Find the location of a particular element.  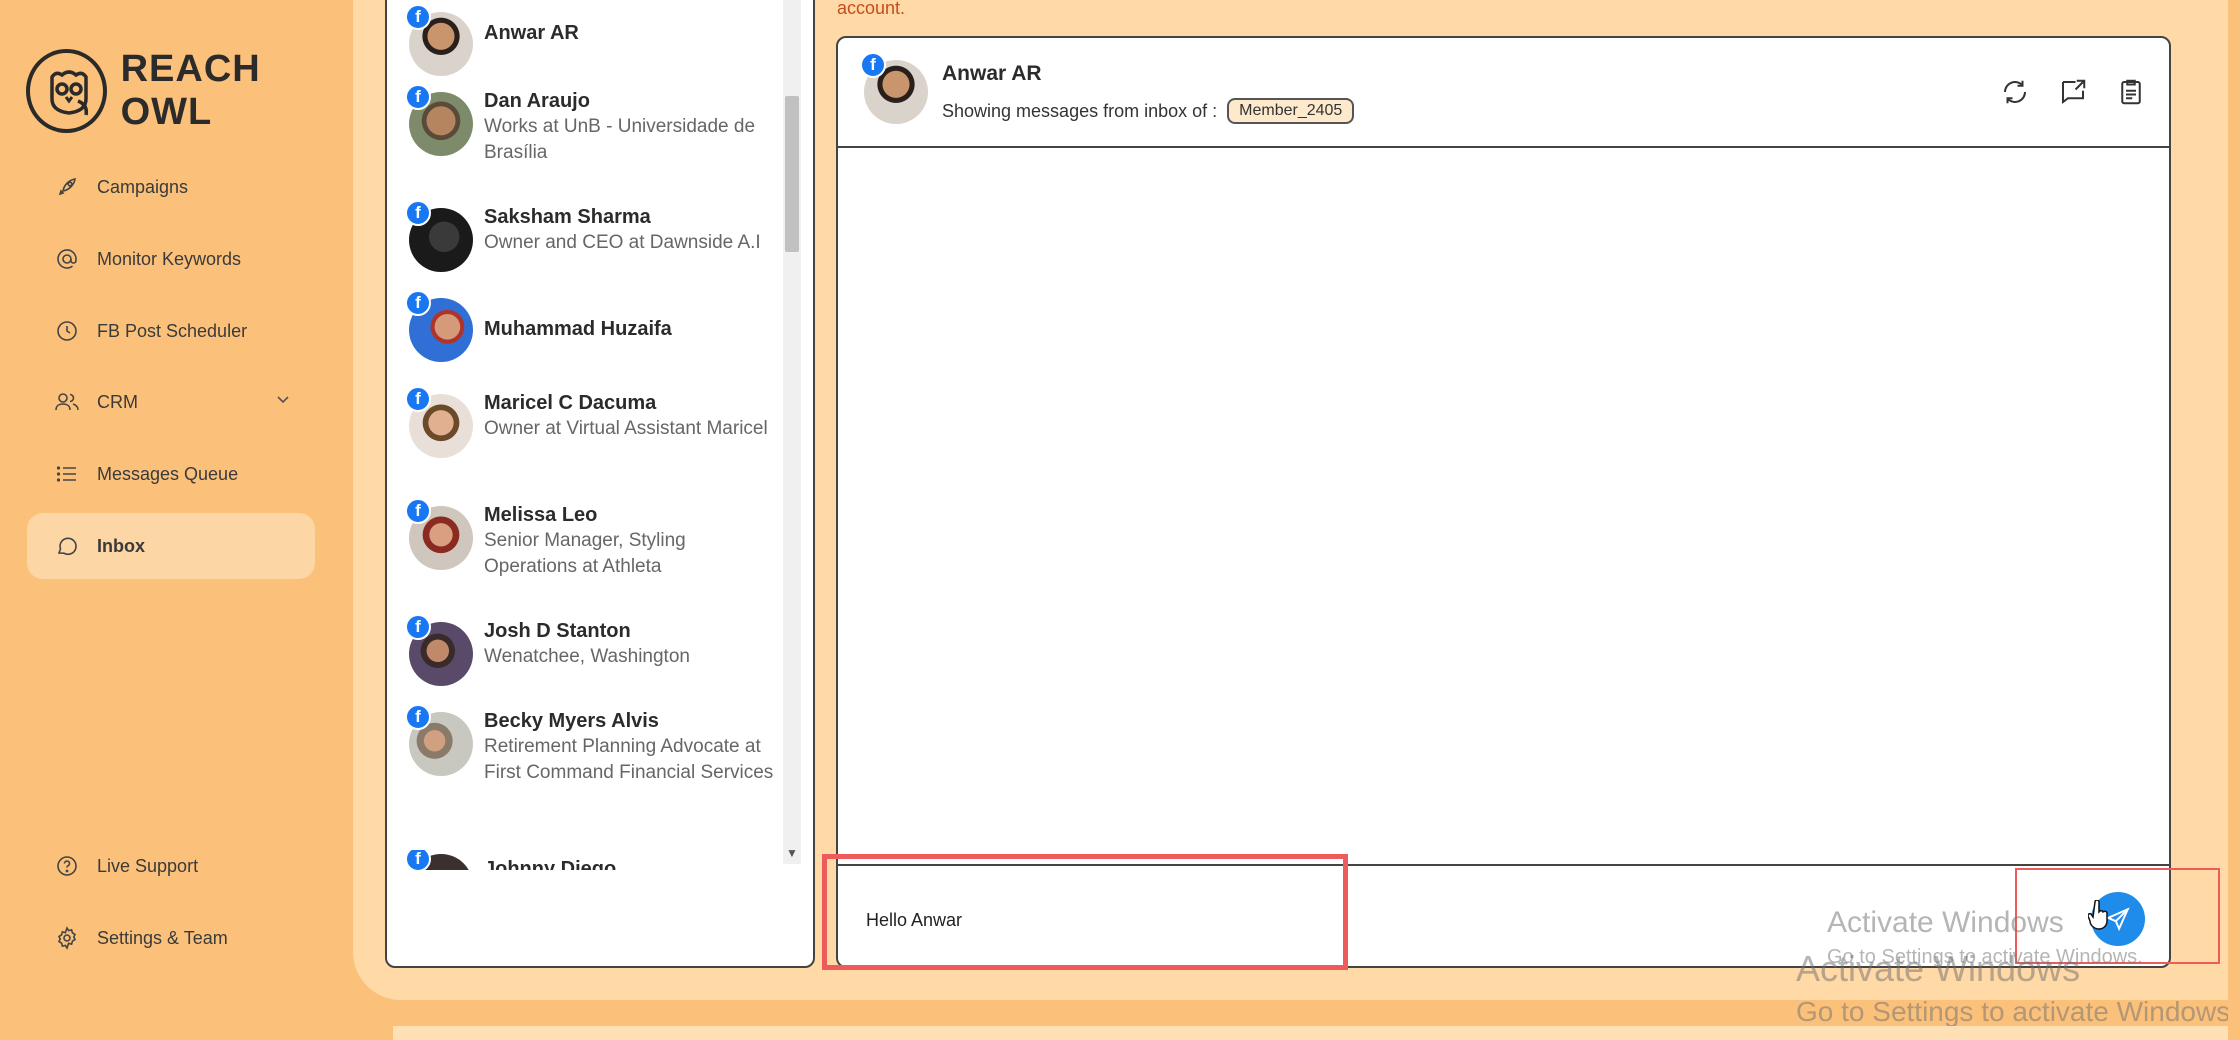

contact-subtitle: Works at UnB - Universidade de Brasília is located at coordinates (620, 139).